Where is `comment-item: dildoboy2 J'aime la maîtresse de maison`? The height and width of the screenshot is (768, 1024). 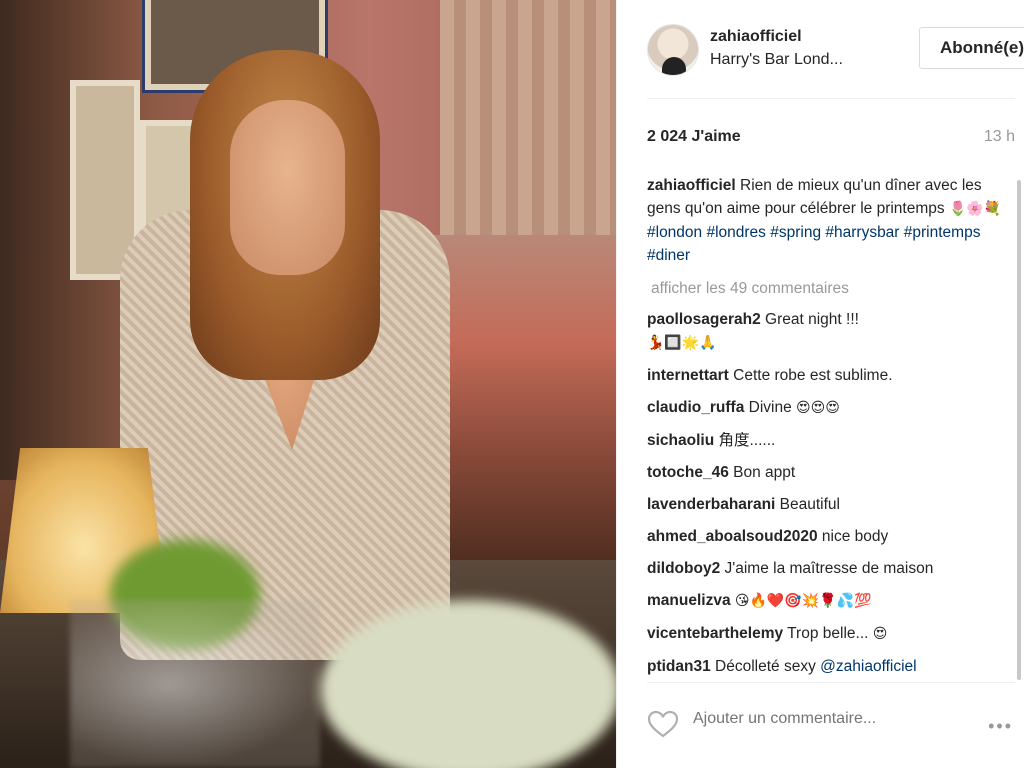
comment-item: dildoboy2 J'aime la maîtresse de maison is located at coordinates (831, 568).